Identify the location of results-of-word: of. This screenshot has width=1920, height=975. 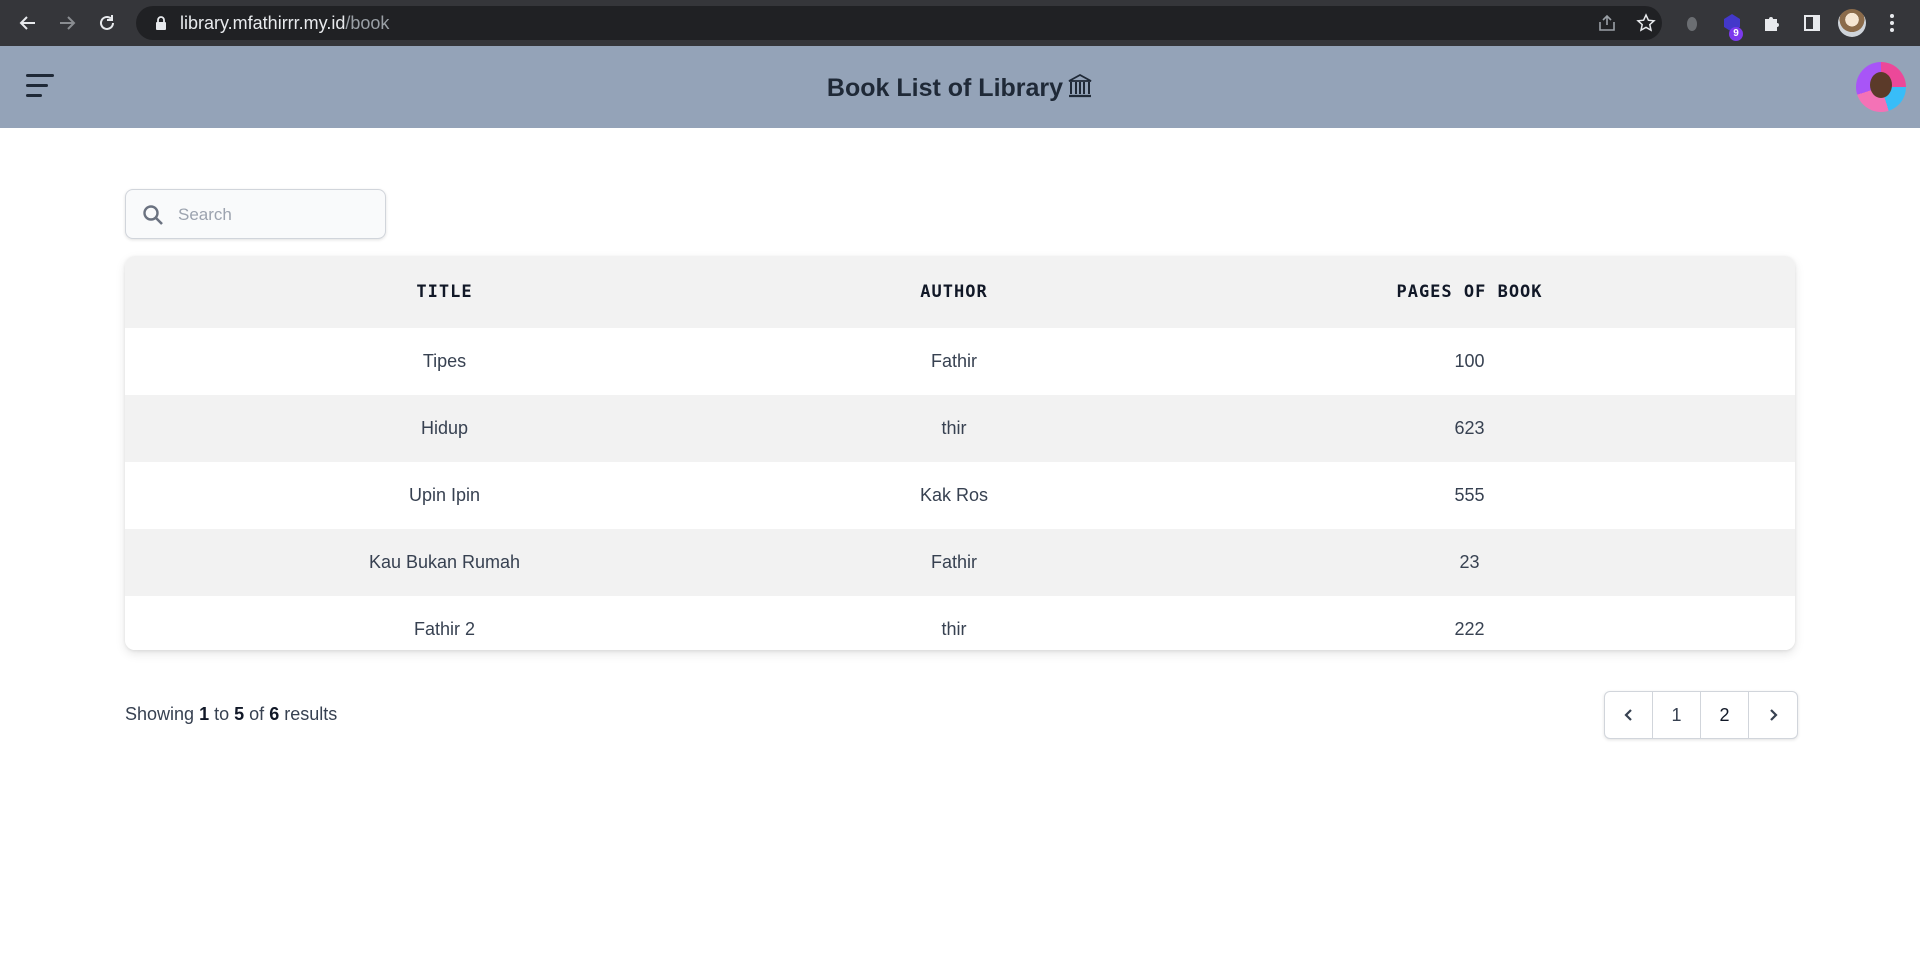
(257, 714).